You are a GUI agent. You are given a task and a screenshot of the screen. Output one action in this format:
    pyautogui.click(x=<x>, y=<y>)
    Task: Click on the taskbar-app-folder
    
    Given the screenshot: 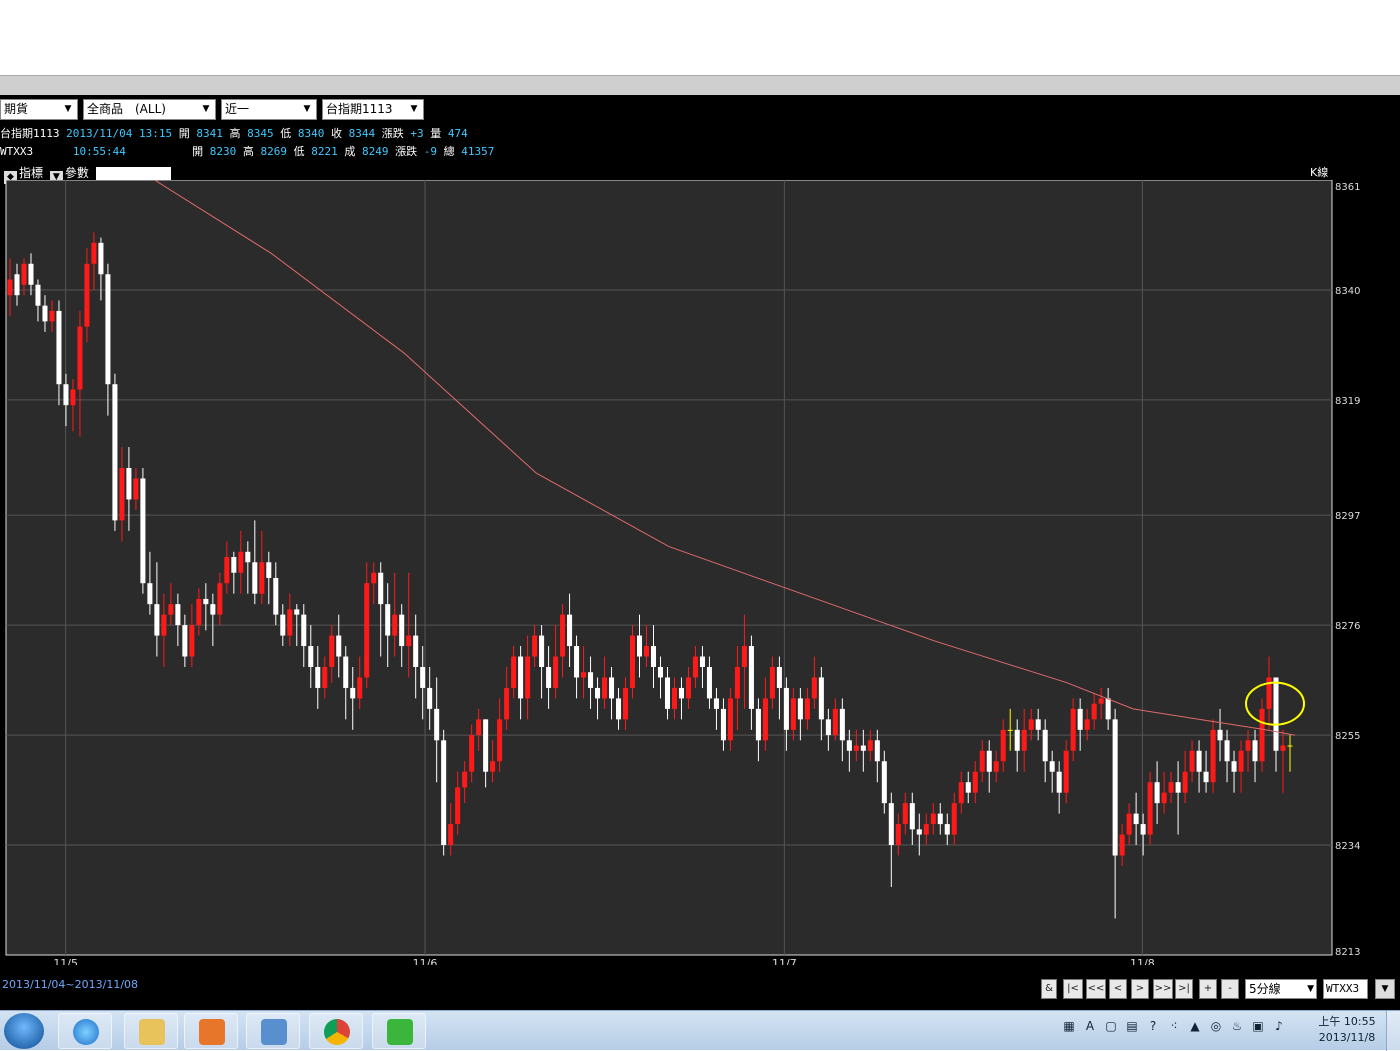 What is the action you would take?
    pyautogui.click(x=151, y=1031)
    